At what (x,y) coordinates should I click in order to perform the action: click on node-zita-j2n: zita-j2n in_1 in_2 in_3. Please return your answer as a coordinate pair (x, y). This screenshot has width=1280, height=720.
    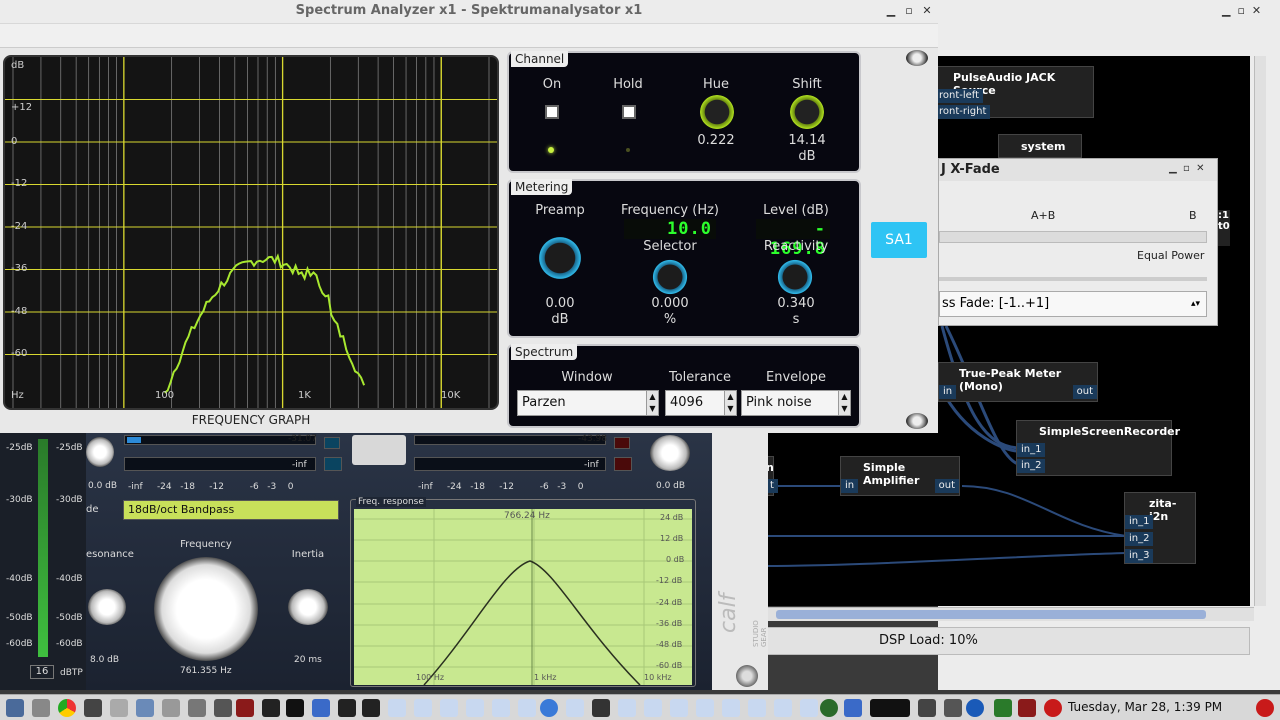
    Looking at the image, I should click on (1160, 528).